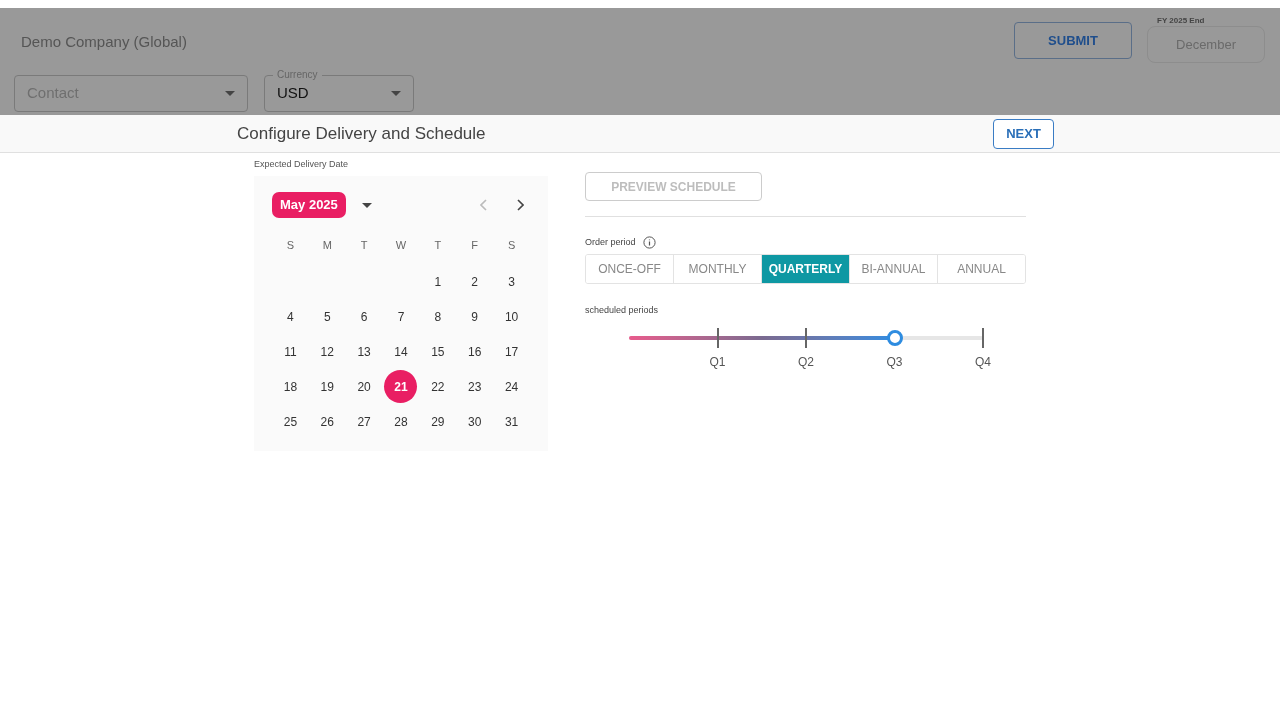 This screenshot has width=1280, height=720. Describe the element at coordinates (717, 362) in the screenshot. I see `period-tick-label: Q1` at that location.